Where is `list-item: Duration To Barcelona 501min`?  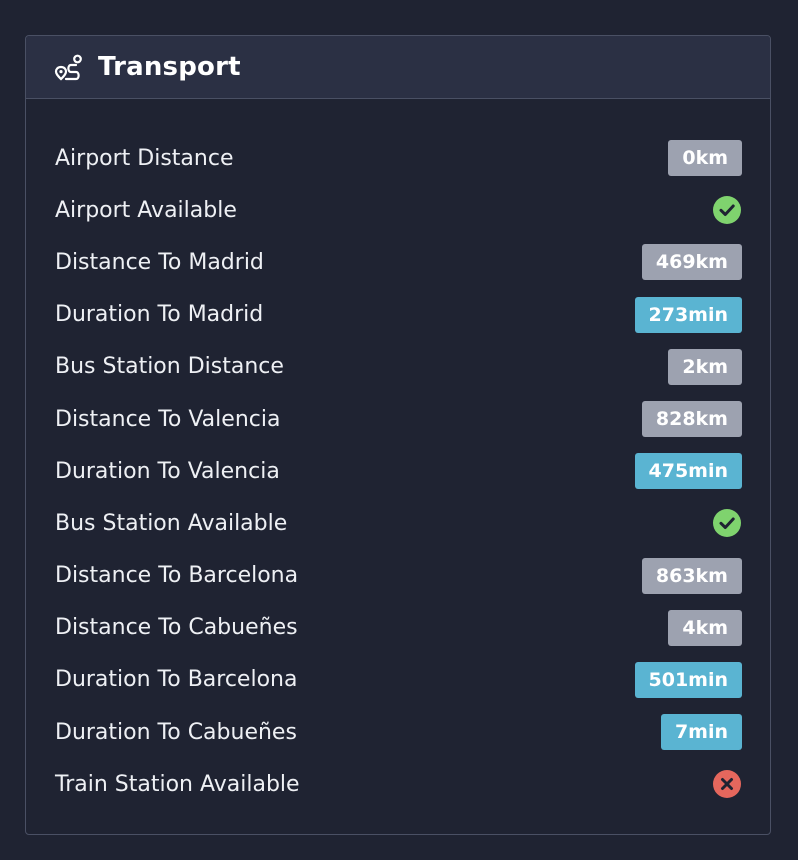
list-item: Duration To Barcelona 501min is located at coordinates (398, 680).